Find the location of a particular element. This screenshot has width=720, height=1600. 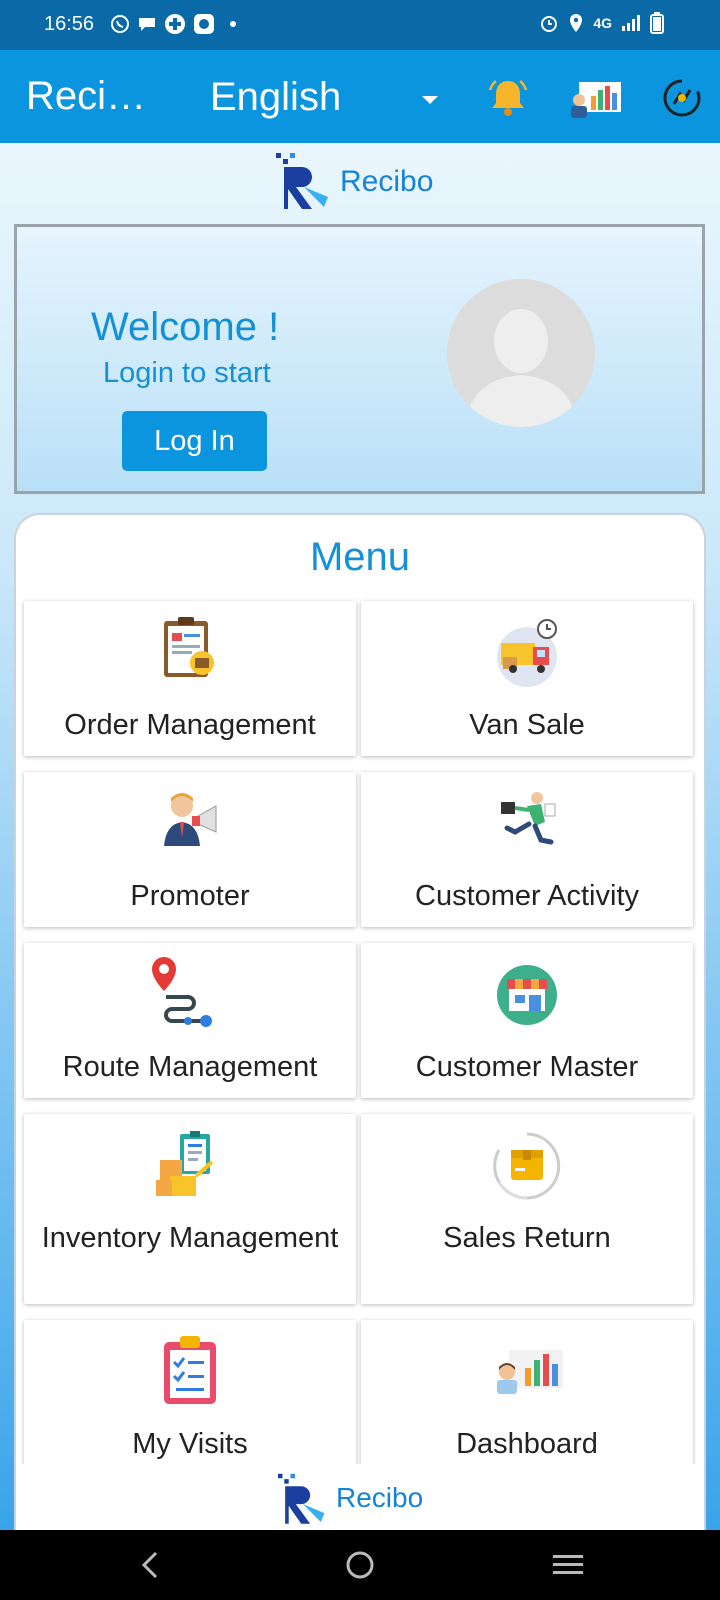

return-box-icon is located at coordinates (527, 1166).